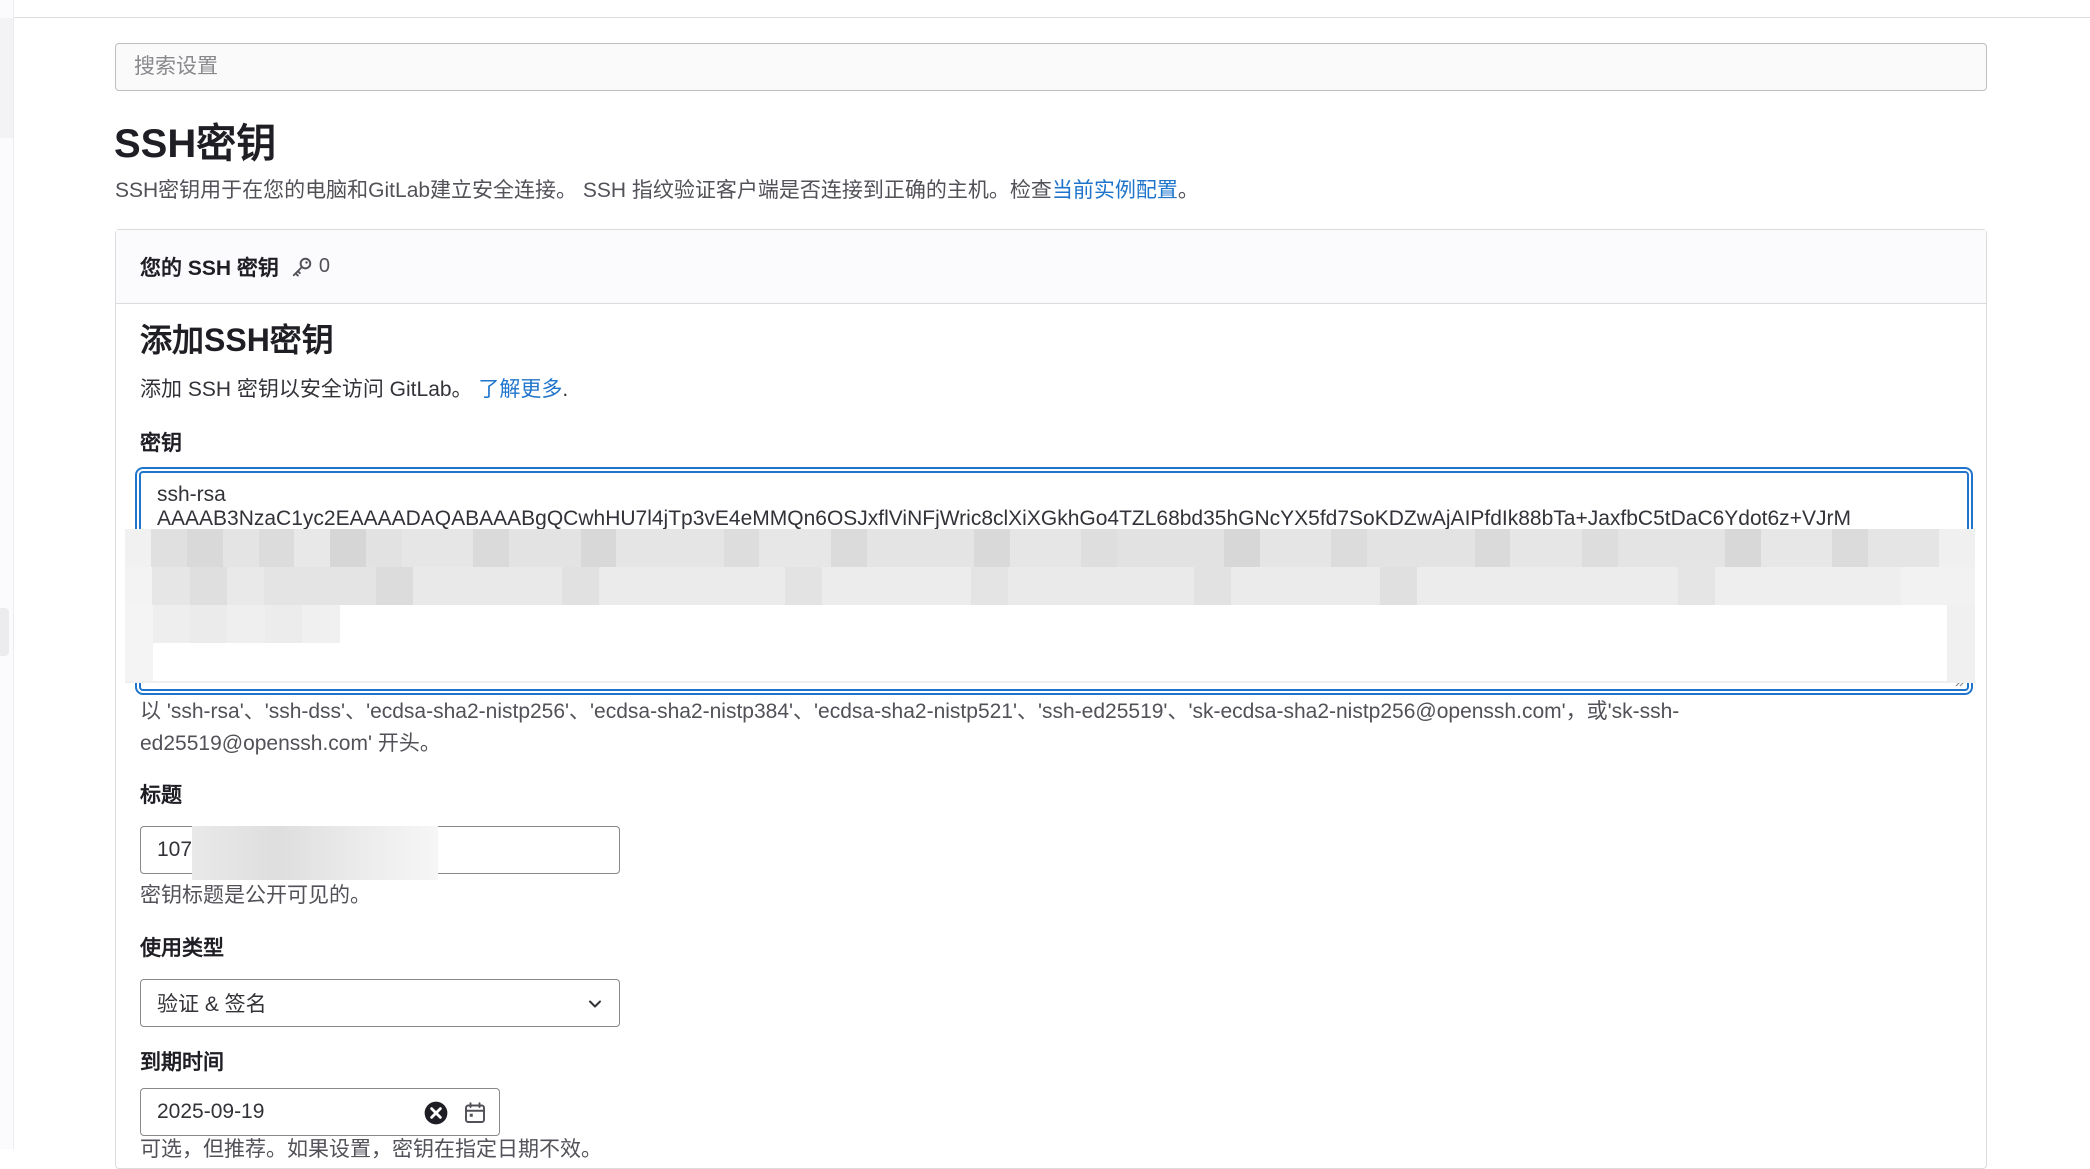 The height and width of the screenshot is (1169, 2090). What do you see at coordinates (380, 1003) in the screenshot?
I see `usage-type-select: 验证 & 签名` at bounding box center [380, 1003].